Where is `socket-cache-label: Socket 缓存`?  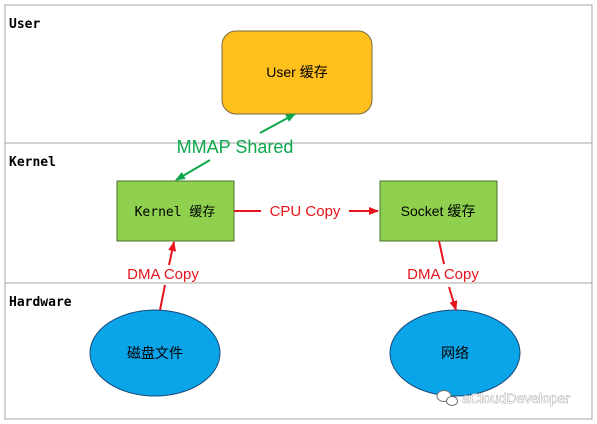
socket-cache-label: Socket 缓存 is located at coordinates (438, 211).